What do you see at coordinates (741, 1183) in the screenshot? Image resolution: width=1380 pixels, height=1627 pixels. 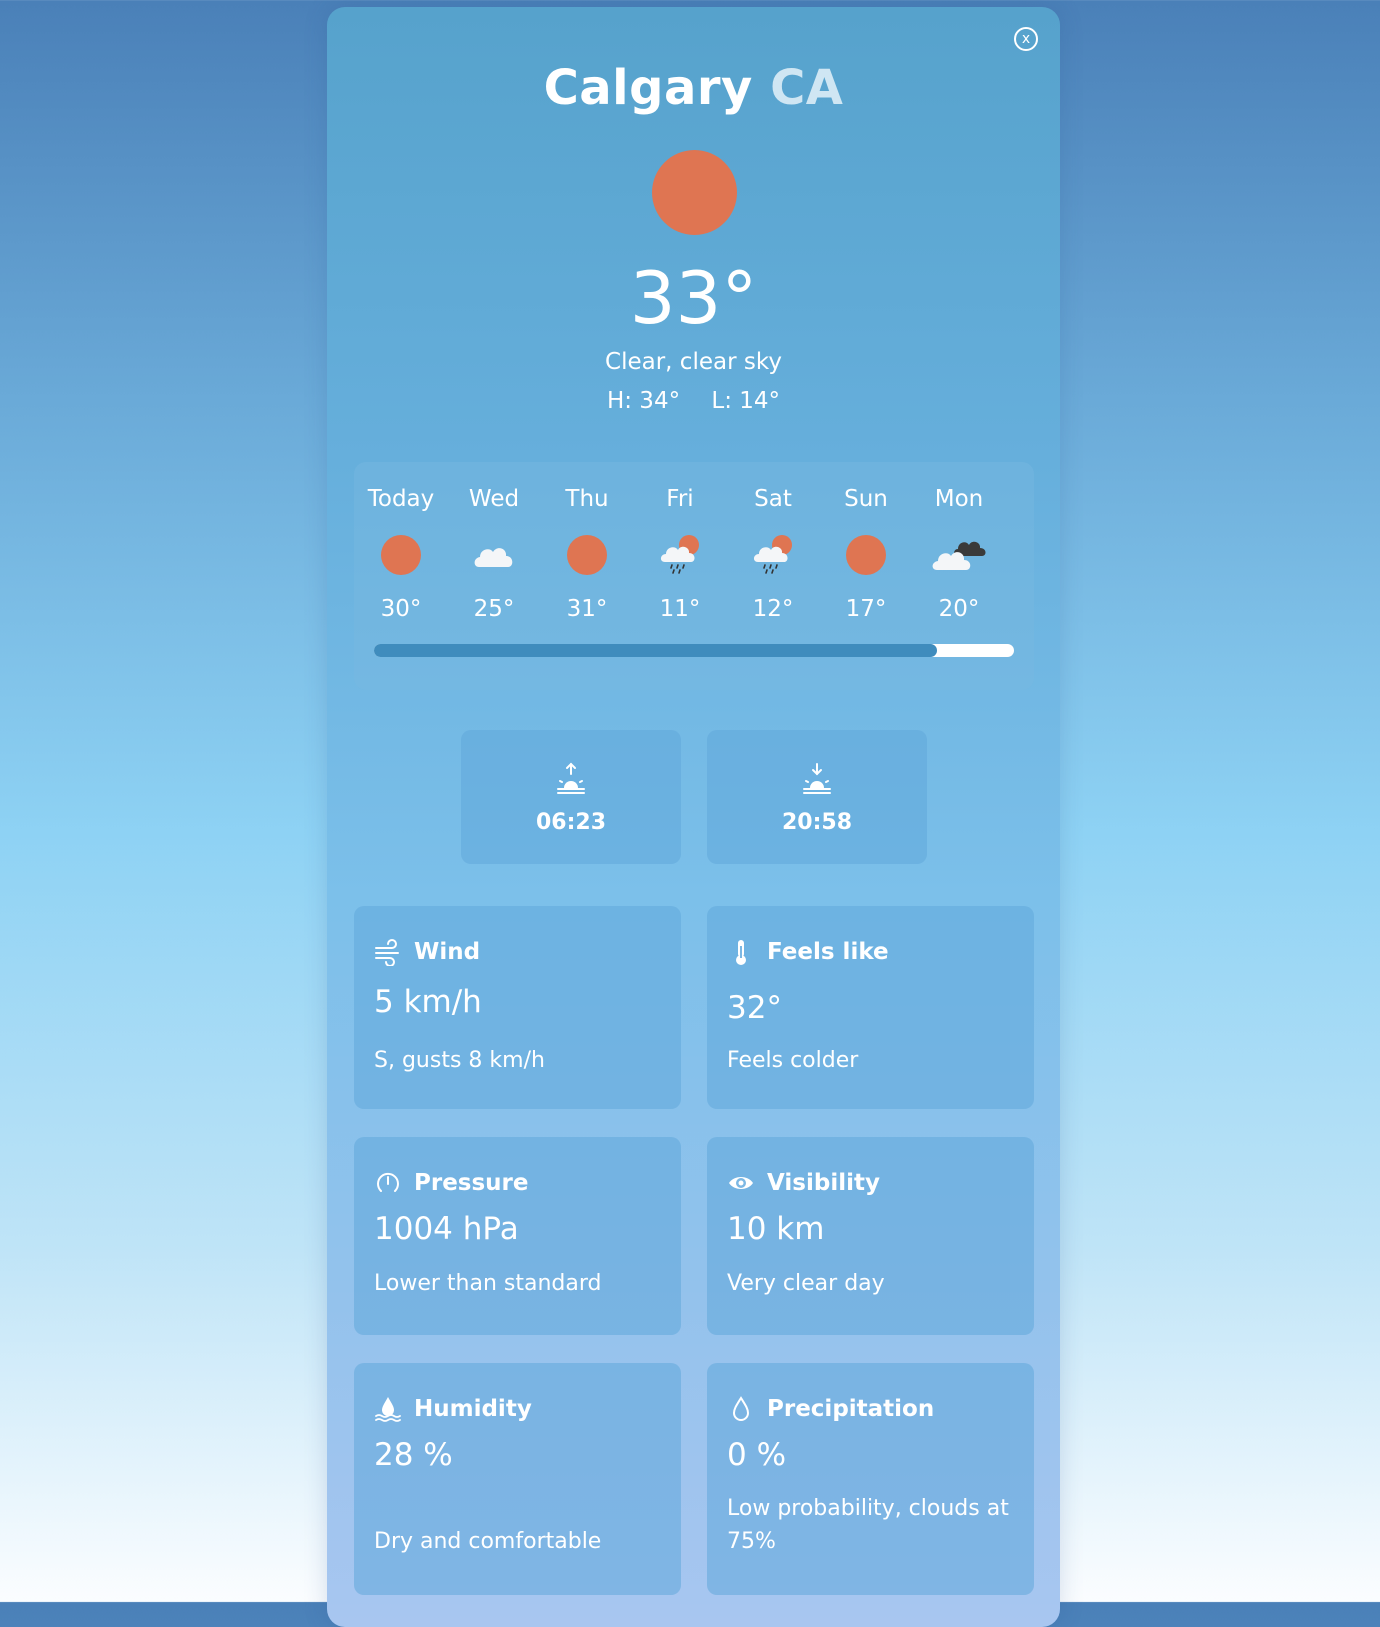 I see `eye-icon` at bounding box center [741, 1183].